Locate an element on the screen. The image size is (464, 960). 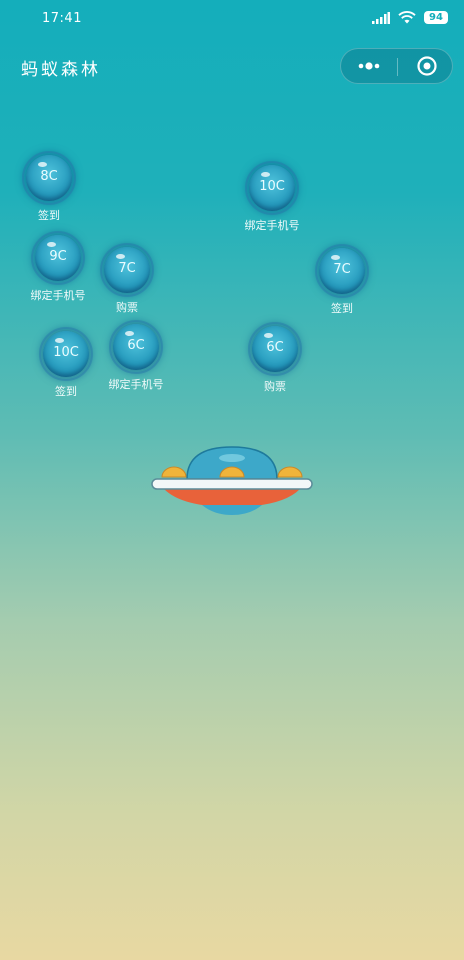
bubble-value: 9C is located at coordinates (58, 256).